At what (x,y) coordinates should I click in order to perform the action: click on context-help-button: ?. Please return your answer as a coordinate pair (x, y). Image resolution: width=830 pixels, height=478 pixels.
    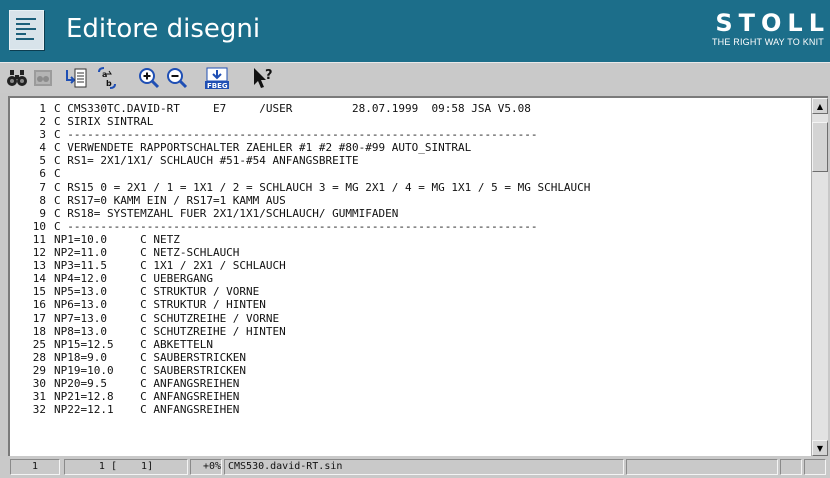
    Looking at the image, I should click on (263, 78).